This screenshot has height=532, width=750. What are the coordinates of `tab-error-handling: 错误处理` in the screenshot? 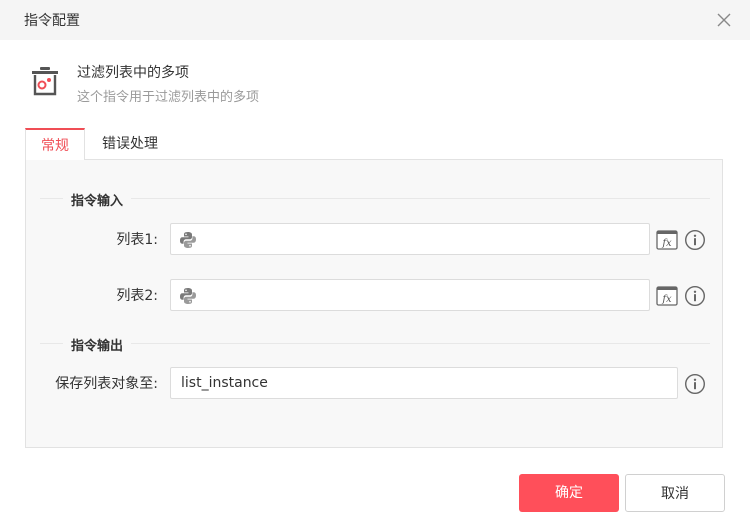 It's located at (130, 144).